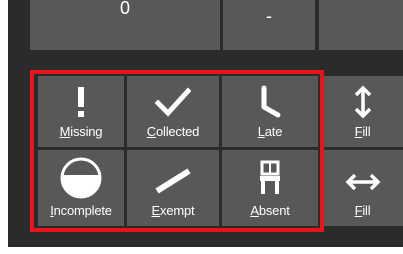 The height and width of the screenshot is (254, 403). What do you see at coordinates (362, 102) in the screenshot?
I see `vertical-arrows-icon` at bounding box center [362, 102].